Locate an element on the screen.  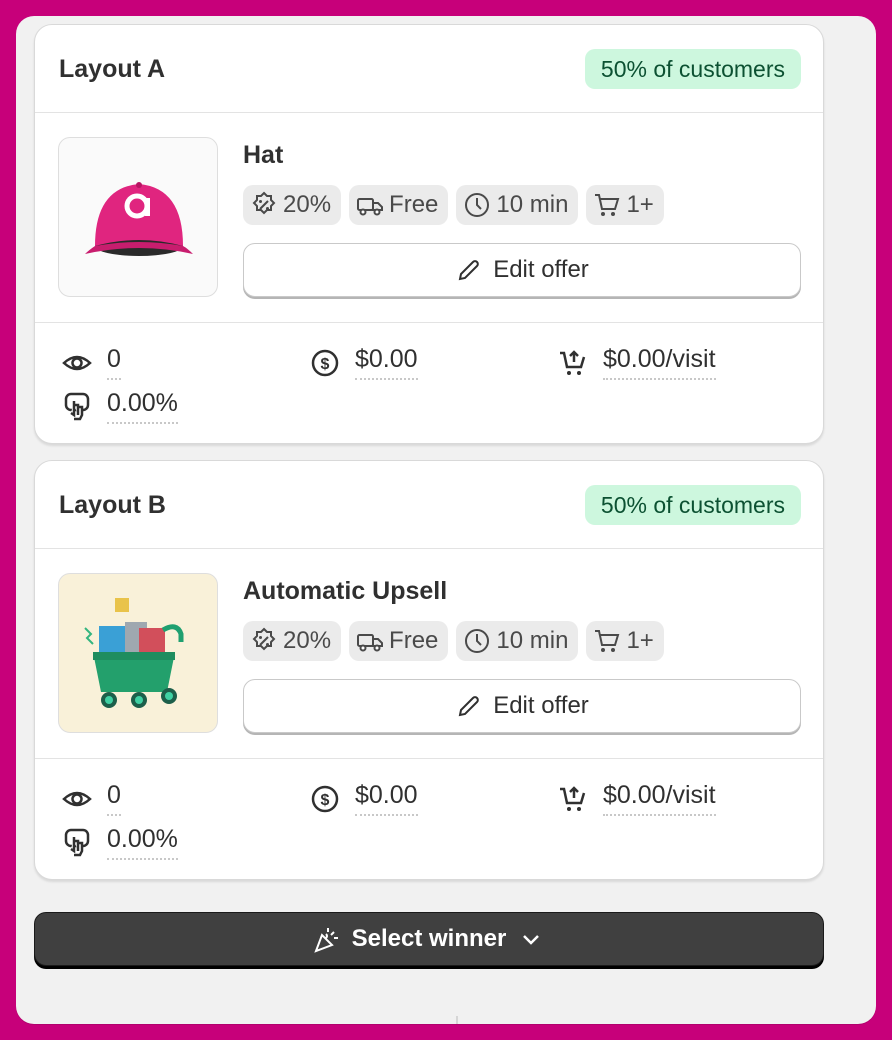
layout-title: Layout A is located at coordinates (112, 69).